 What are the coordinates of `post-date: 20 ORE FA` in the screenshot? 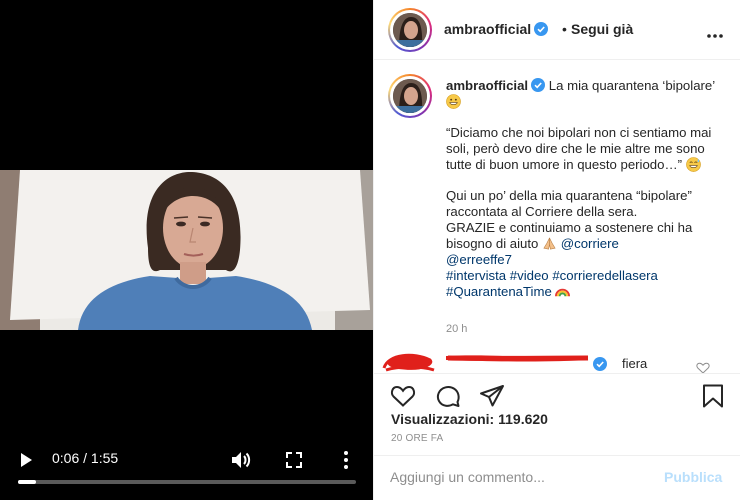 It's located at (417, 438).